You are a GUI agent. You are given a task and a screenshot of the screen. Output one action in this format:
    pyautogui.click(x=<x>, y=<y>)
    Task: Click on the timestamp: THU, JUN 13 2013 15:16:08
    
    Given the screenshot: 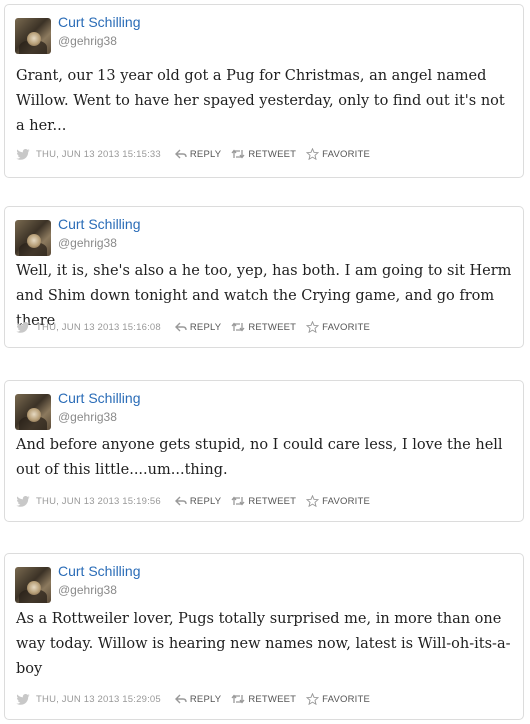 What is the action you would take?
    pyautogui.click(x=98, y=327)
    